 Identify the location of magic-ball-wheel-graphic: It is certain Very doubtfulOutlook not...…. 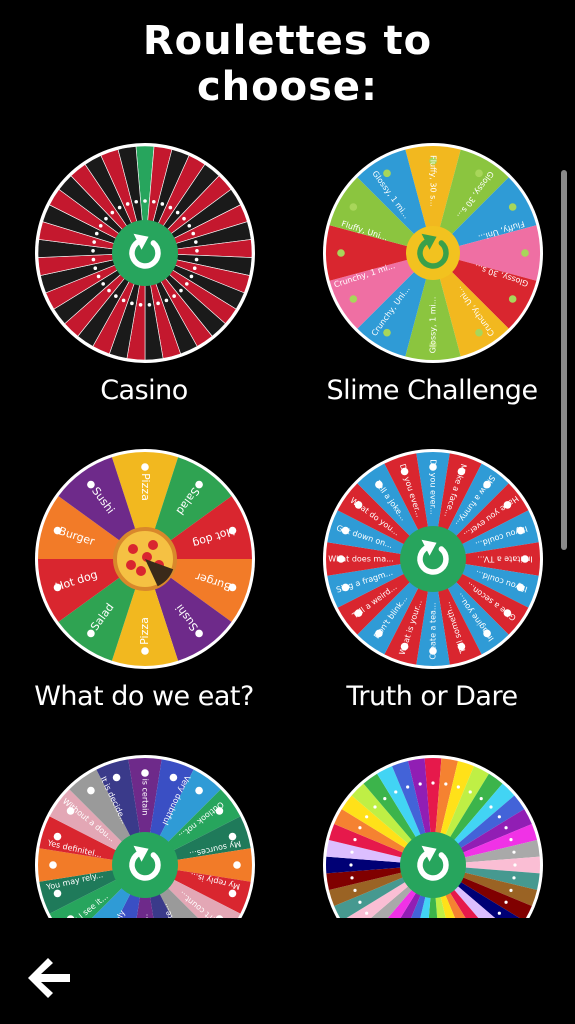
(145, 836).